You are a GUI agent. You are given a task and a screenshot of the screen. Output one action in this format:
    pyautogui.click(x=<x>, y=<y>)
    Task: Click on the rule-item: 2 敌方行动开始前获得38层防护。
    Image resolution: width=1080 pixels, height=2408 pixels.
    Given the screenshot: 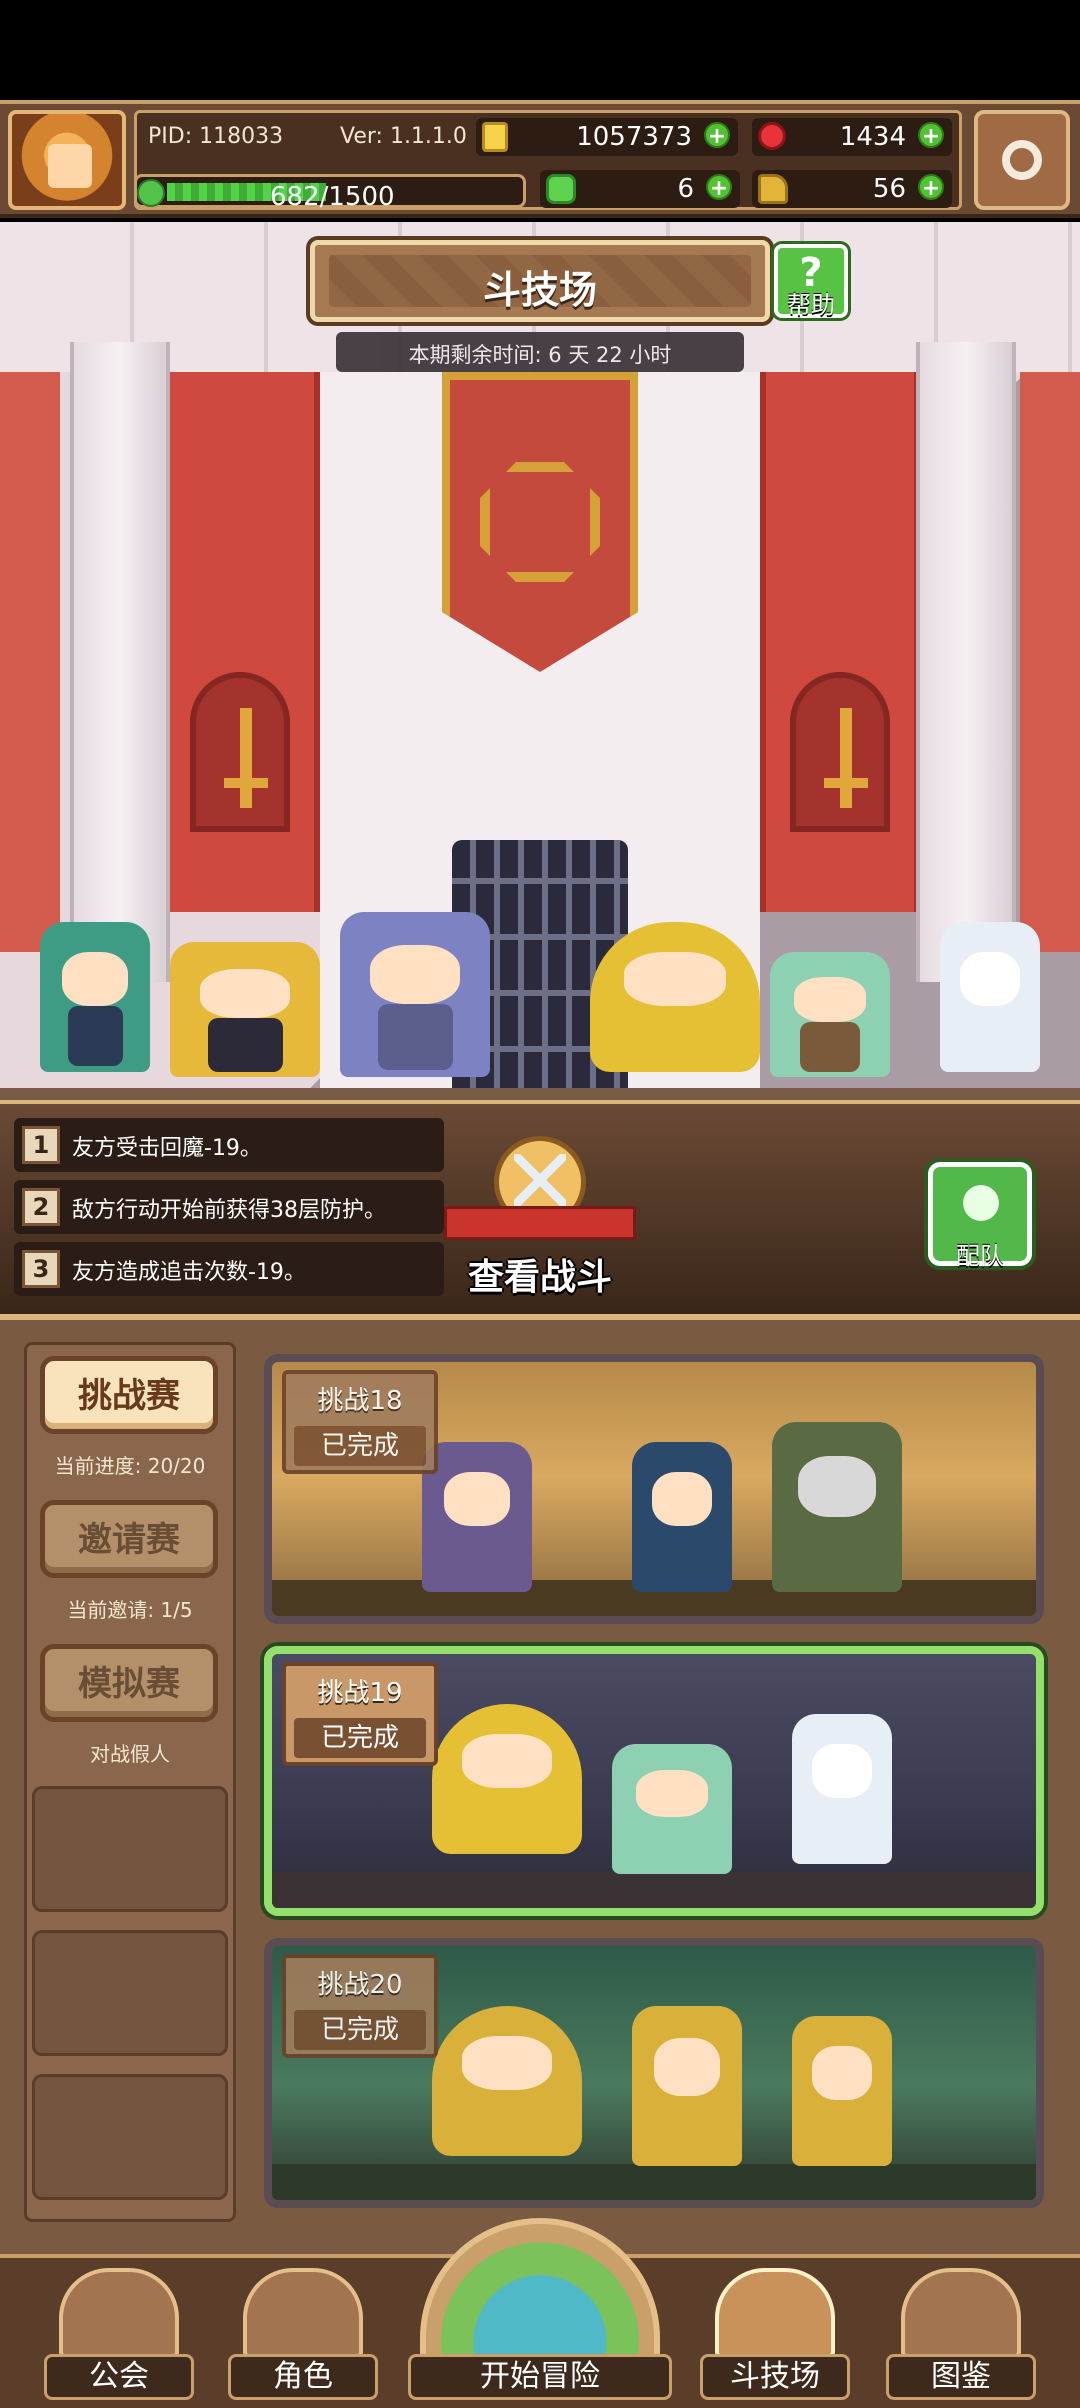 What is the action you would take?
    pyautogui.click(x=229, y=1207)
    